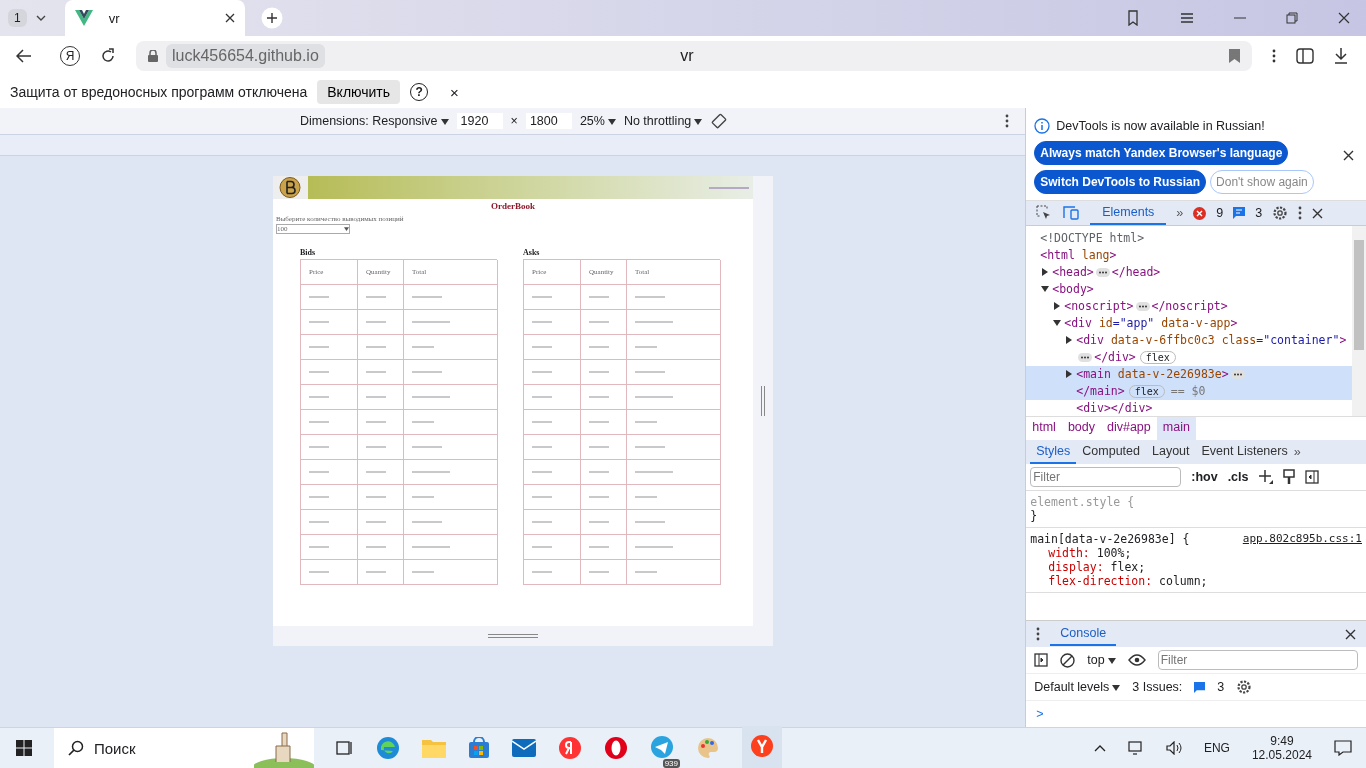 This screenshot has height=768, width=1366. What do you see at coordinates (1053, 452) in the screenshot?
I see `styles-pane-tab: Styles` at bounding box center [1053, 452].